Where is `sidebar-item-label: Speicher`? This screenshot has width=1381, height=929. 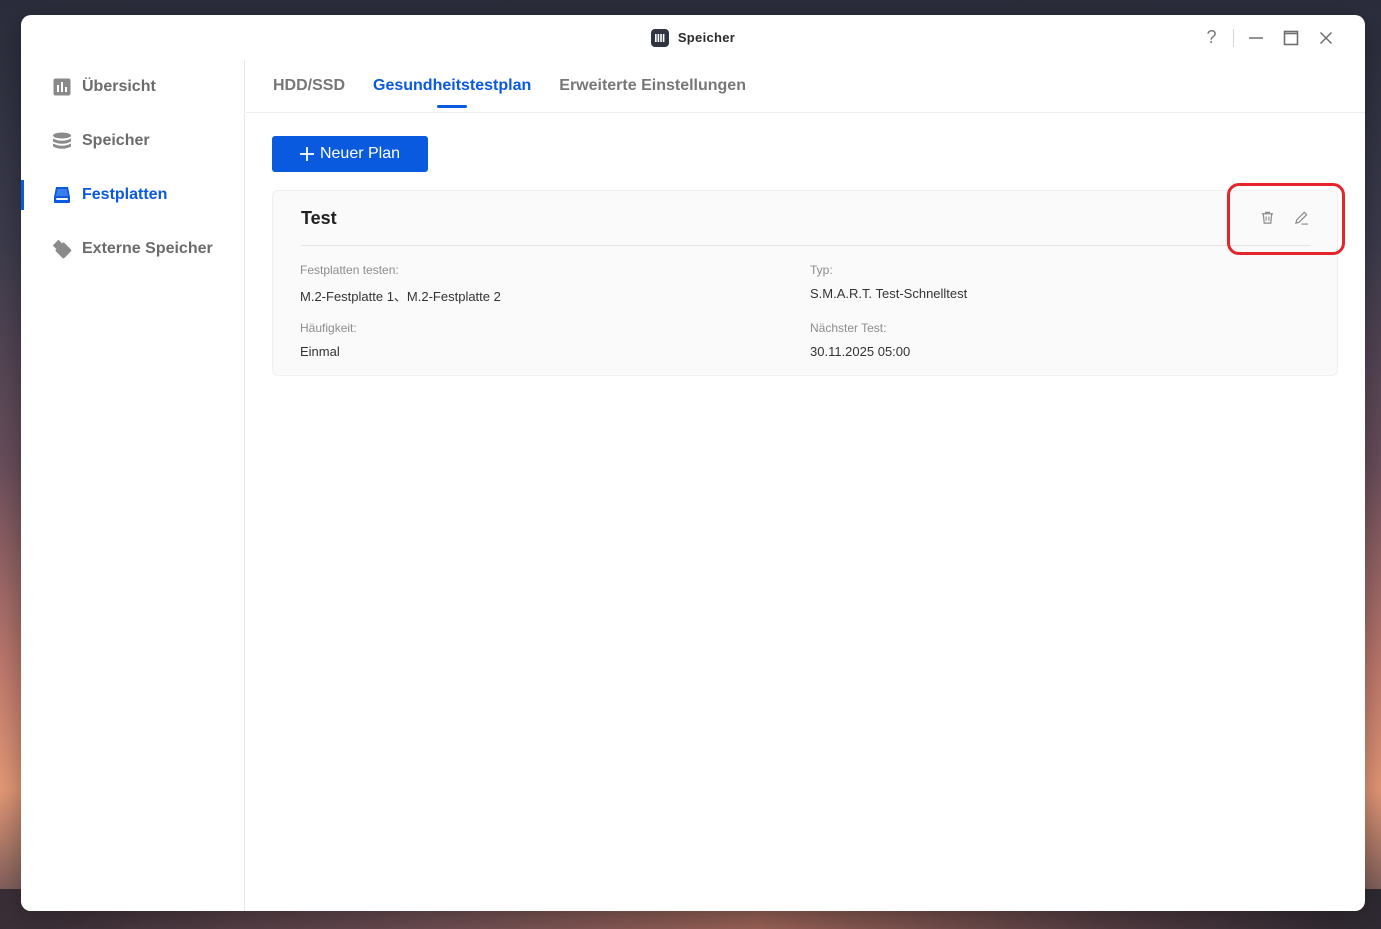 sidebar-item-label: Speicher is located at coordinates (116, 140).